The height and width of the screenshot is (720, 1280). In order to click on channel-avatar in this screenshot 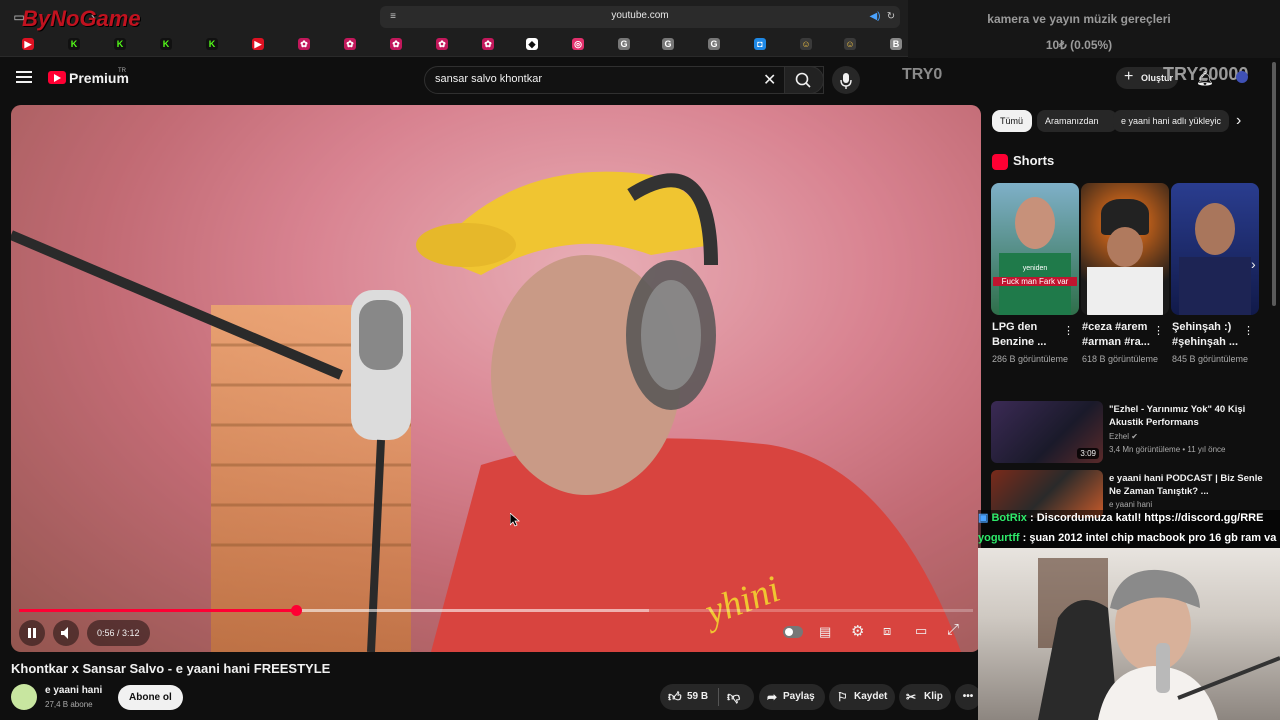, I will do `click(24, 697)`.